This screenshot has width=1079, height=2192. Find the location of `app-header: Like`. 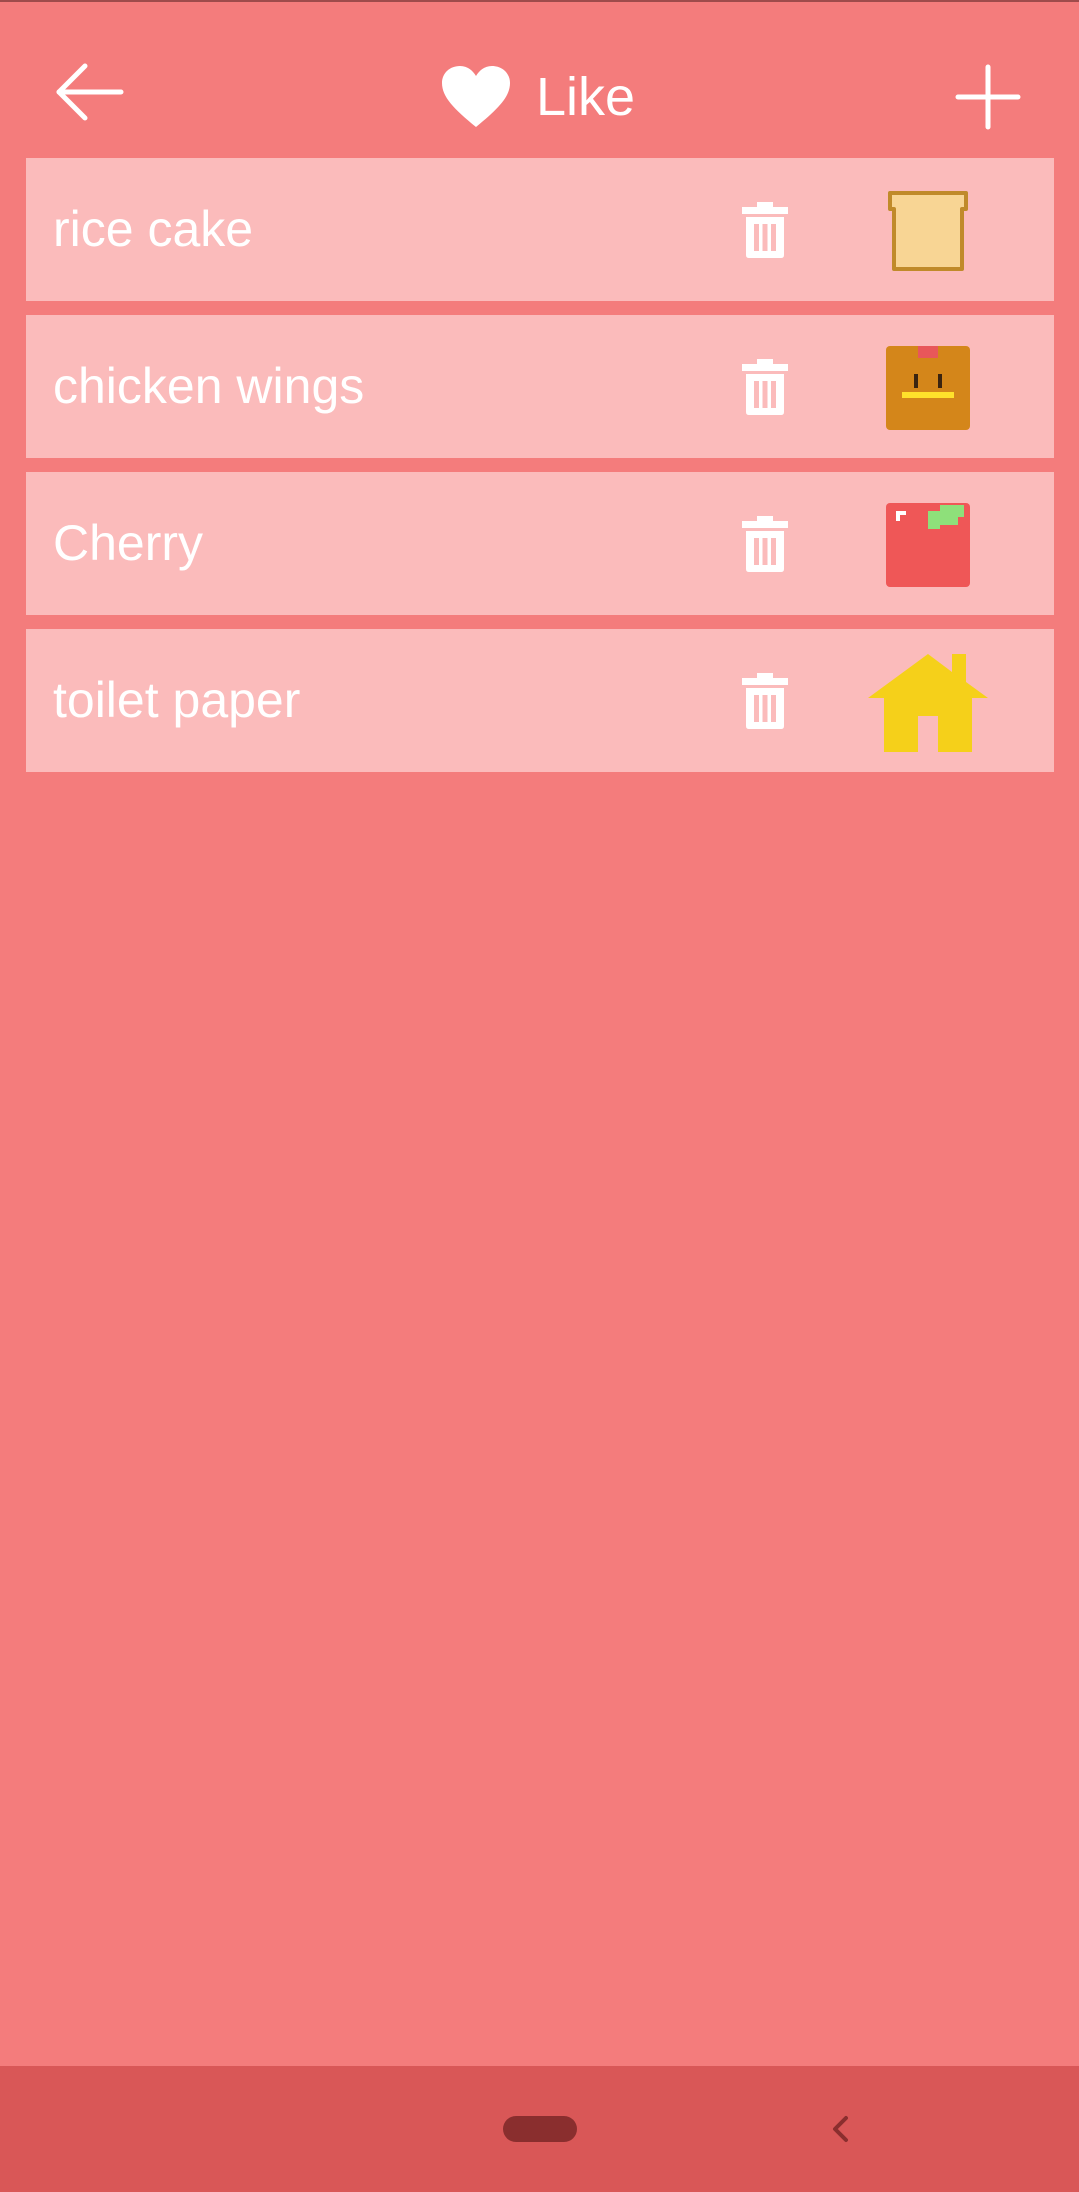

app-header: Like is located at coordinates (539, 77).